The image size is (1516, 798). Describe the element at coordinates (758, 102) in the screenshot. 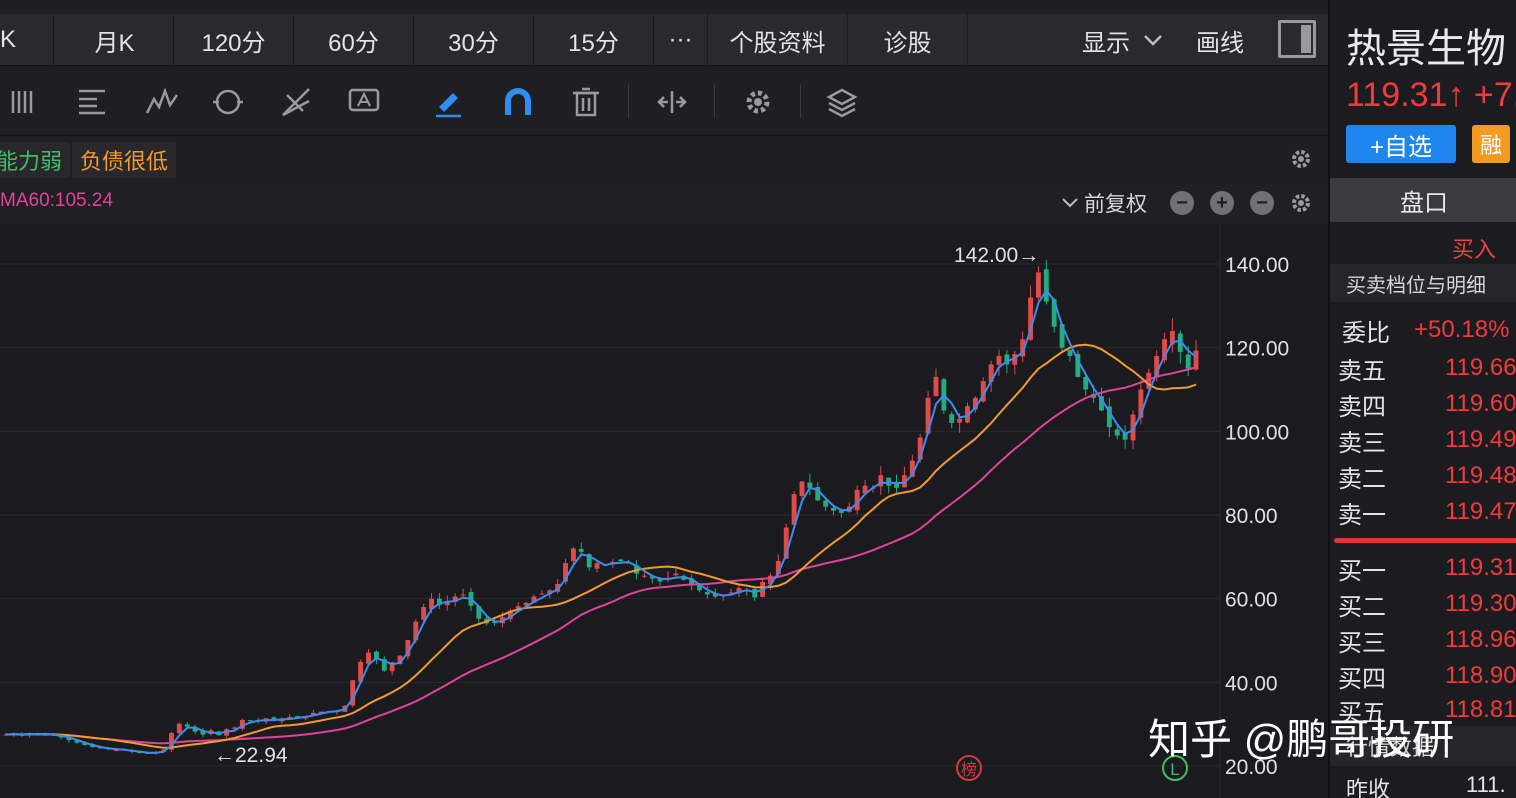

I see `settings-icon` at that location.